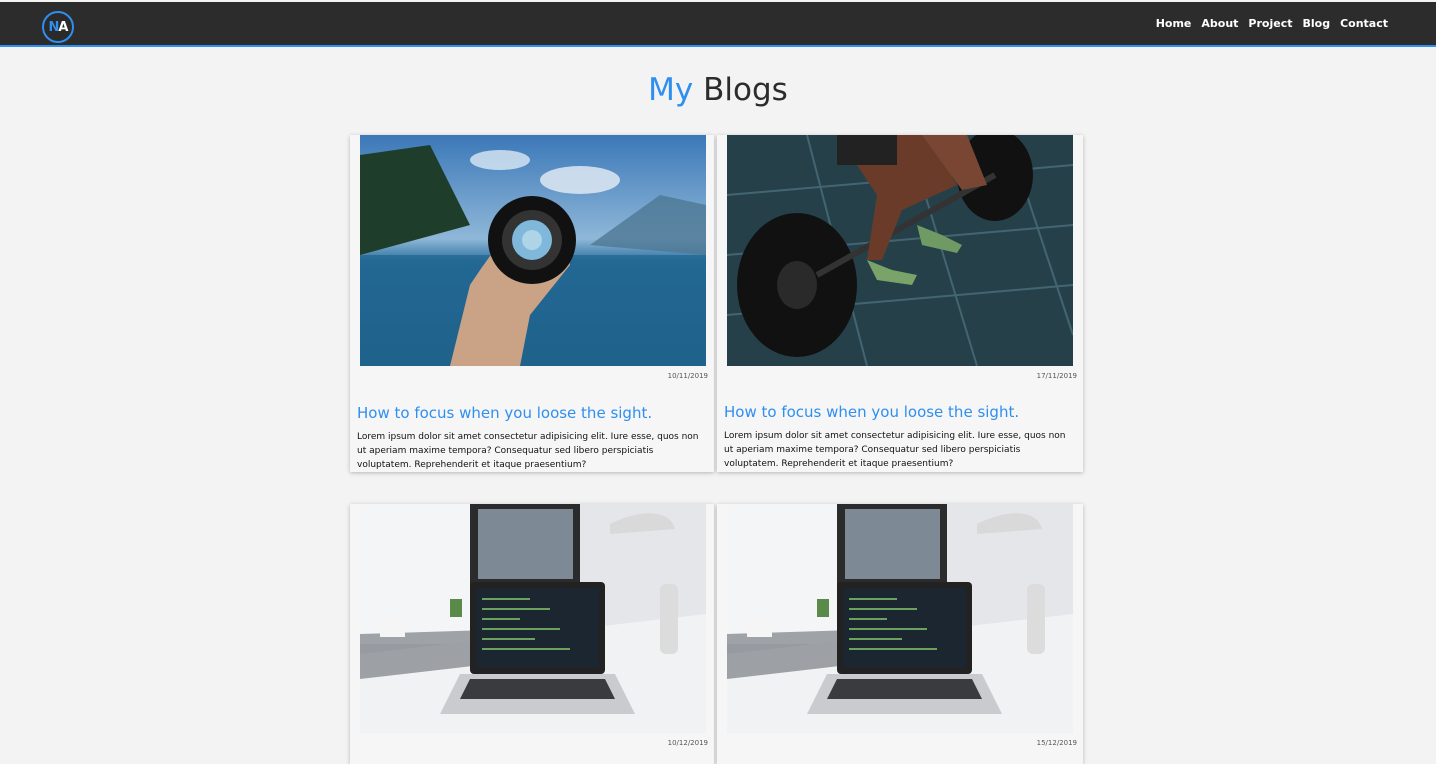 The width and height of the screenshot is (1436, 764). I want to click on nav-link-project: Project, so click(1270, 23).